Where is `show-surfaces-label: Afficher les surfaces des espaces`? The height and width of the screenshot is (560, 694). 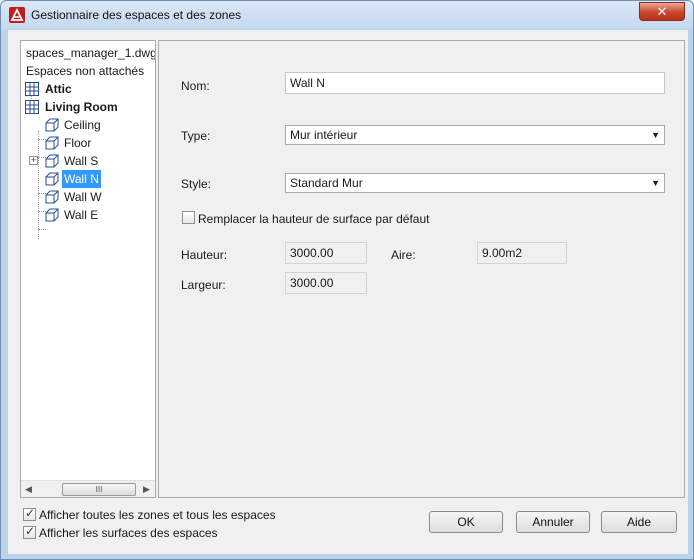 show-surfaces-label: Afficher les surfaces des espaces is located at coordinates (128, 533).